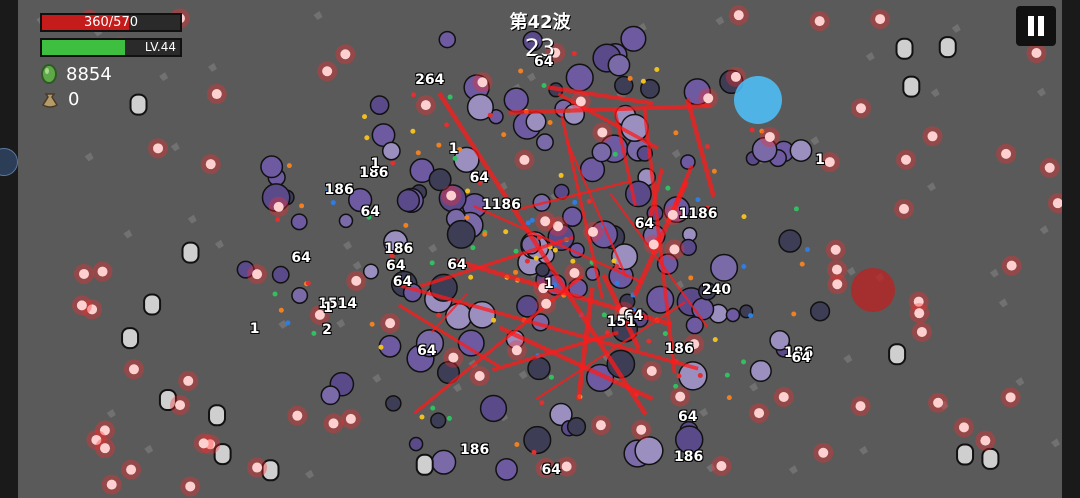 The width and height of the screenshot is (1080, 498). I want to click on damage-number: 2, so click(327, 329).